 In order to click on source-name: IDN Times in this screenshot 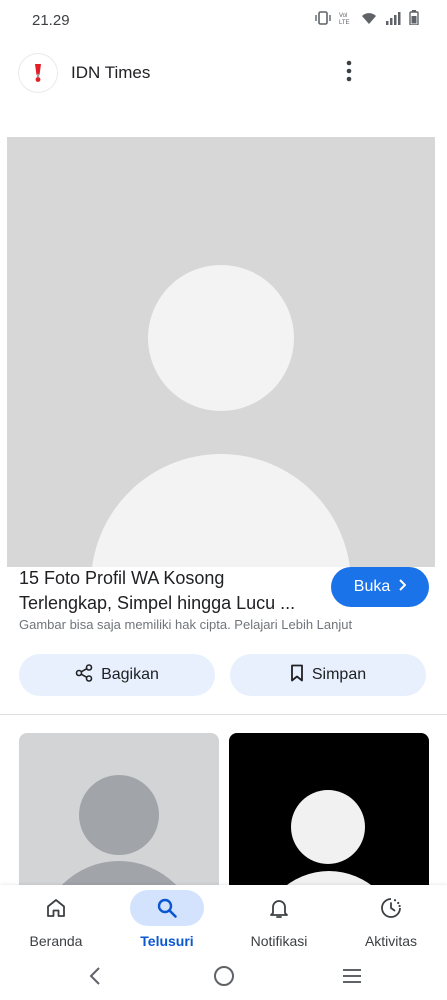, I will do `click(110, 73)`.